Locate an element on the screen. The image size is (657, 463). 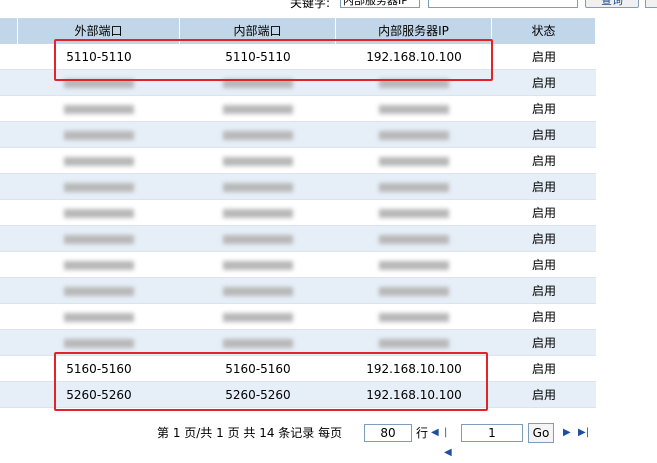
table-row: 5160-5160 5160-5160 192.168.10.100 启用 is located at coordinates (298, 369).